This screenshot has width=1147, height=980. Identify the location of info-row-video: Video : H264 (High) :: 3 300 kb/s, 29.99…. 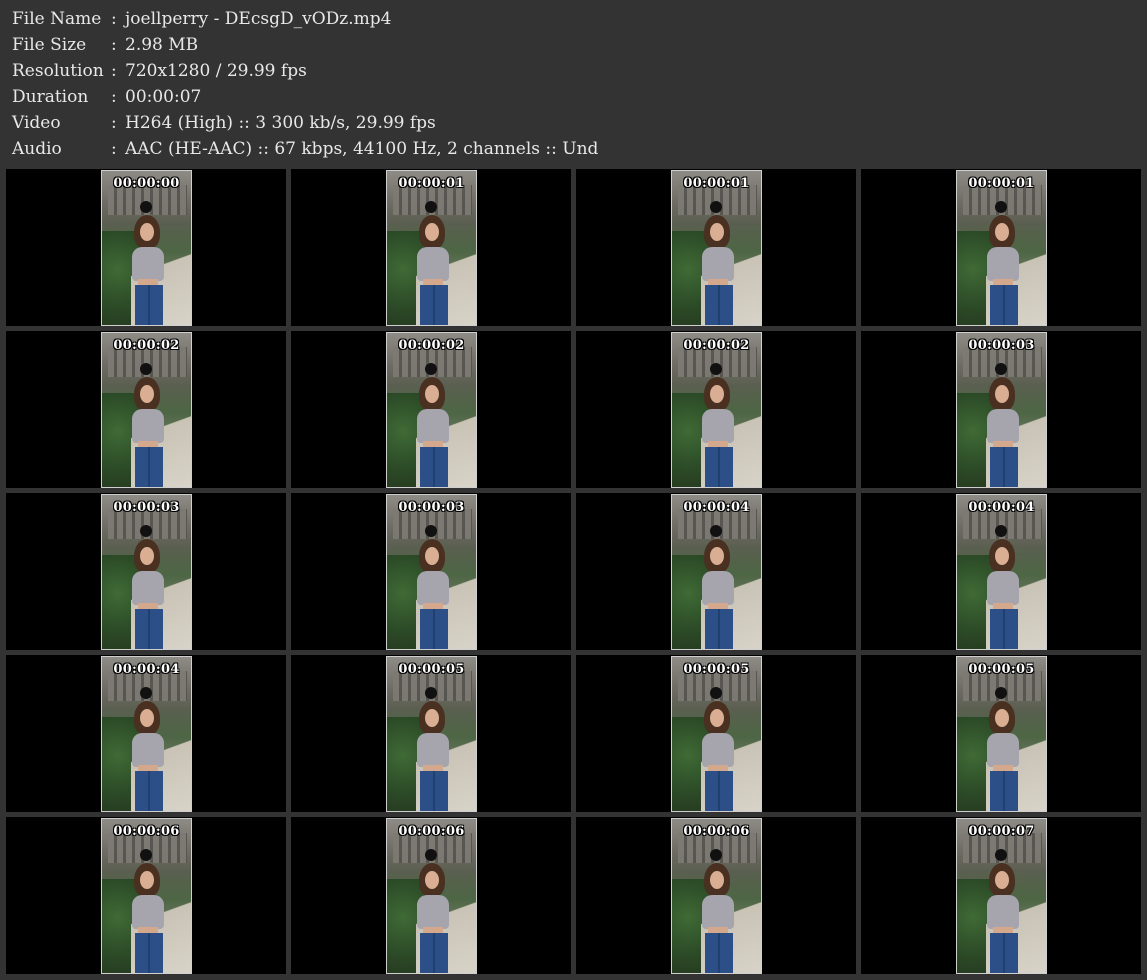
(305, 123).